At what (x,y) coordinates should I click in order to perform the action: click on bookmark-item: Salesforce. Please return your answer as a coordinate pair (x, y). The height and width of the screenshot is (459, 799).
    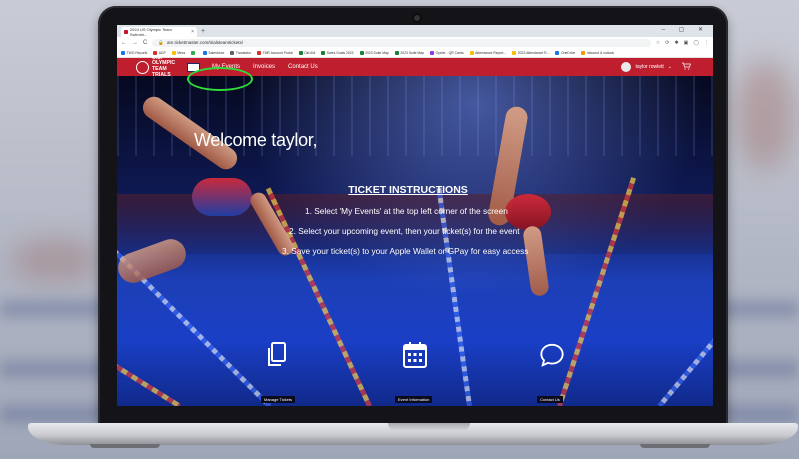
    Looking at the image, I should click on (213, 52).